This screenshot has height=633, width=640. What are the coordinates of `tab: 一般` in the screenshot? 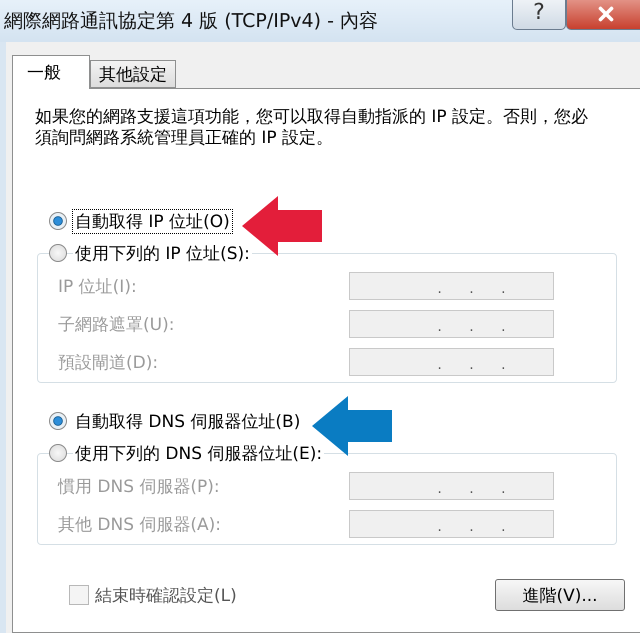 It's located at (51, 72).